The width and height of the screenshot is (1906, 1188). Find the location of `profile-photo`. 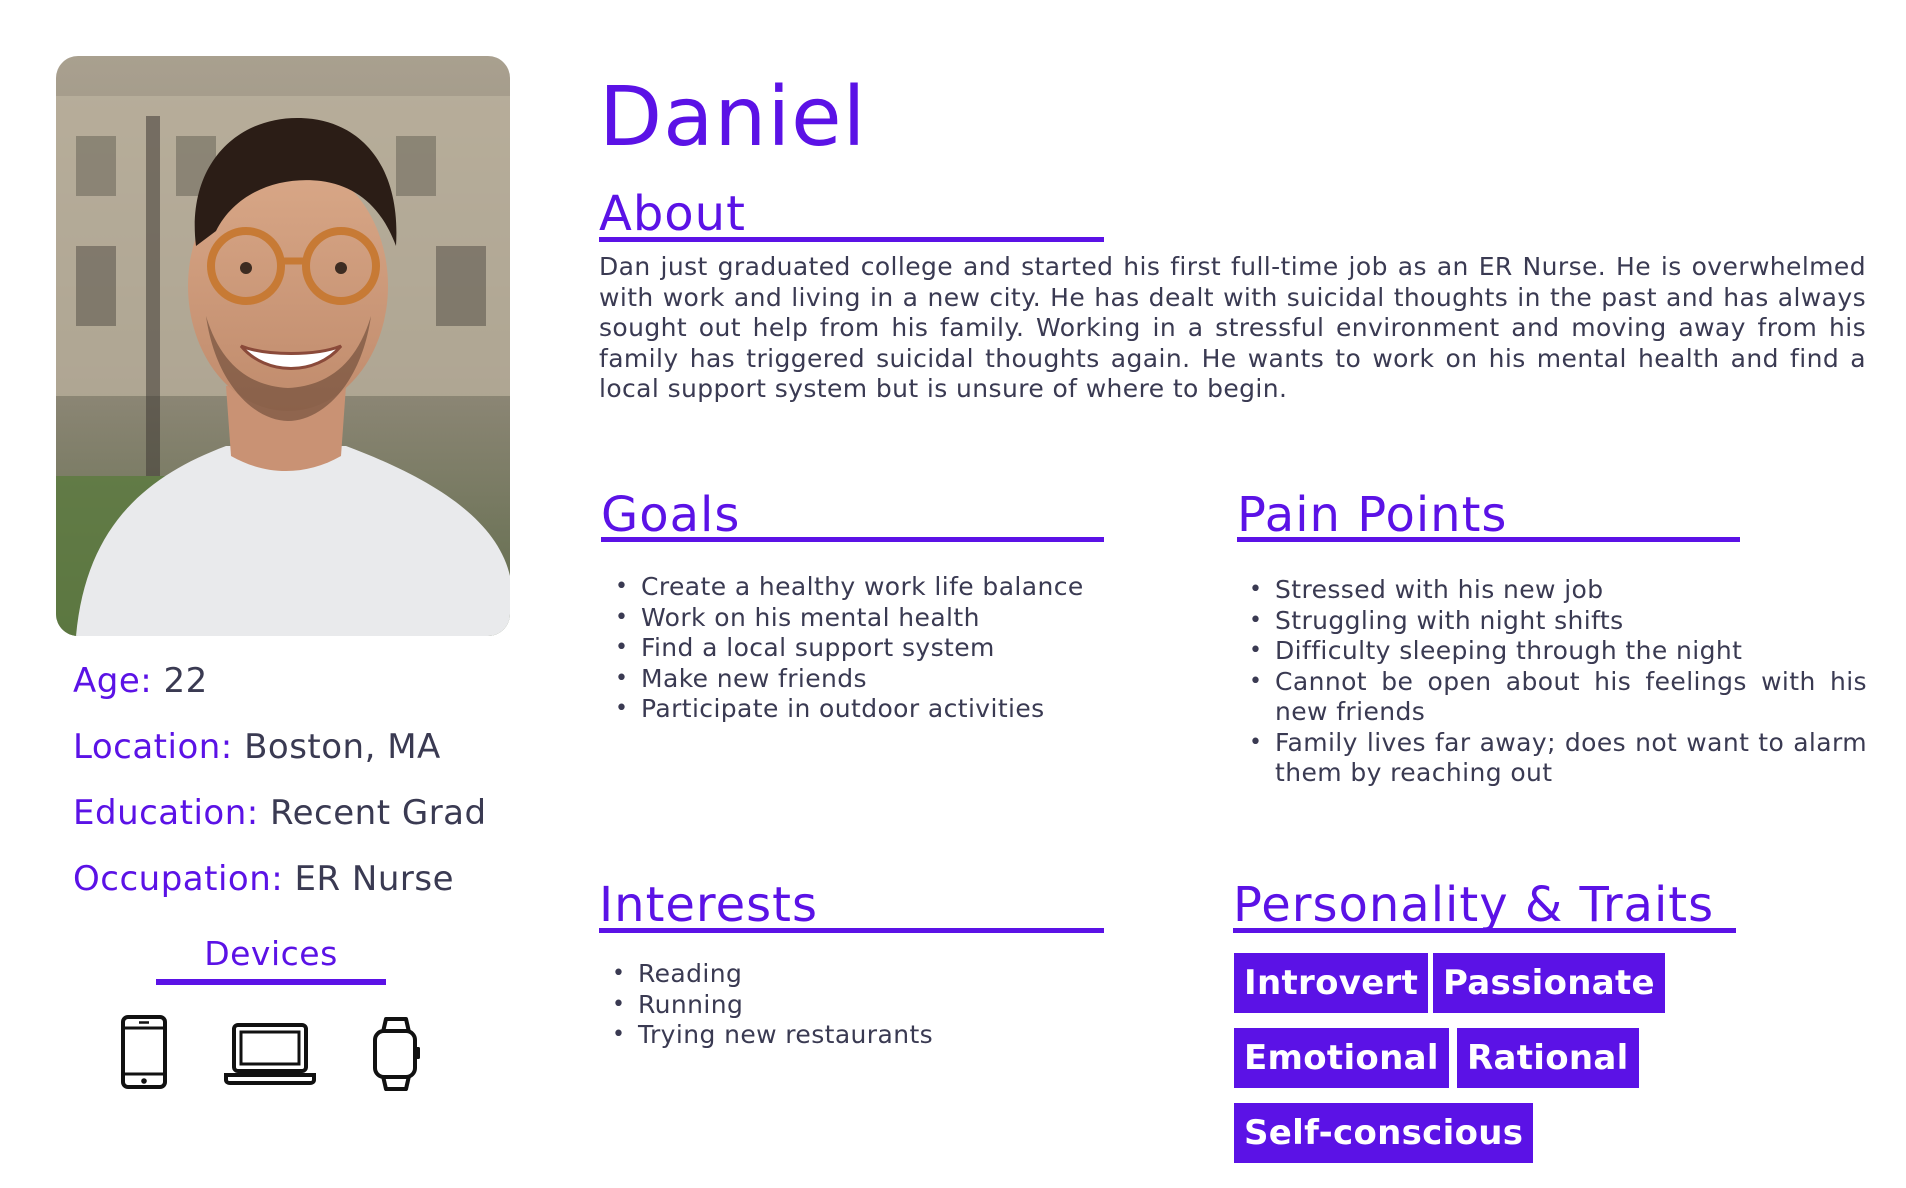

profile-photo is located at coordinates (283, 346).